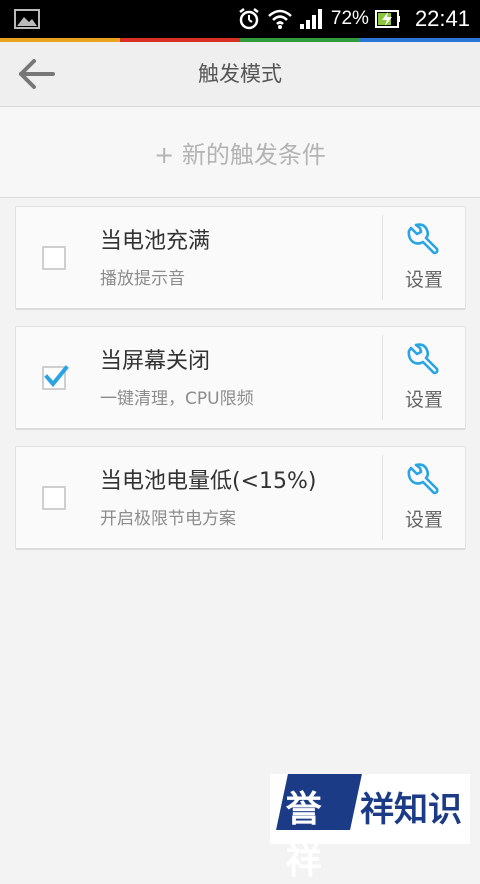 This screenshot has width=480, height=884. I want to click on trigger-title: 当屏幕关闭, so click(155, 361).